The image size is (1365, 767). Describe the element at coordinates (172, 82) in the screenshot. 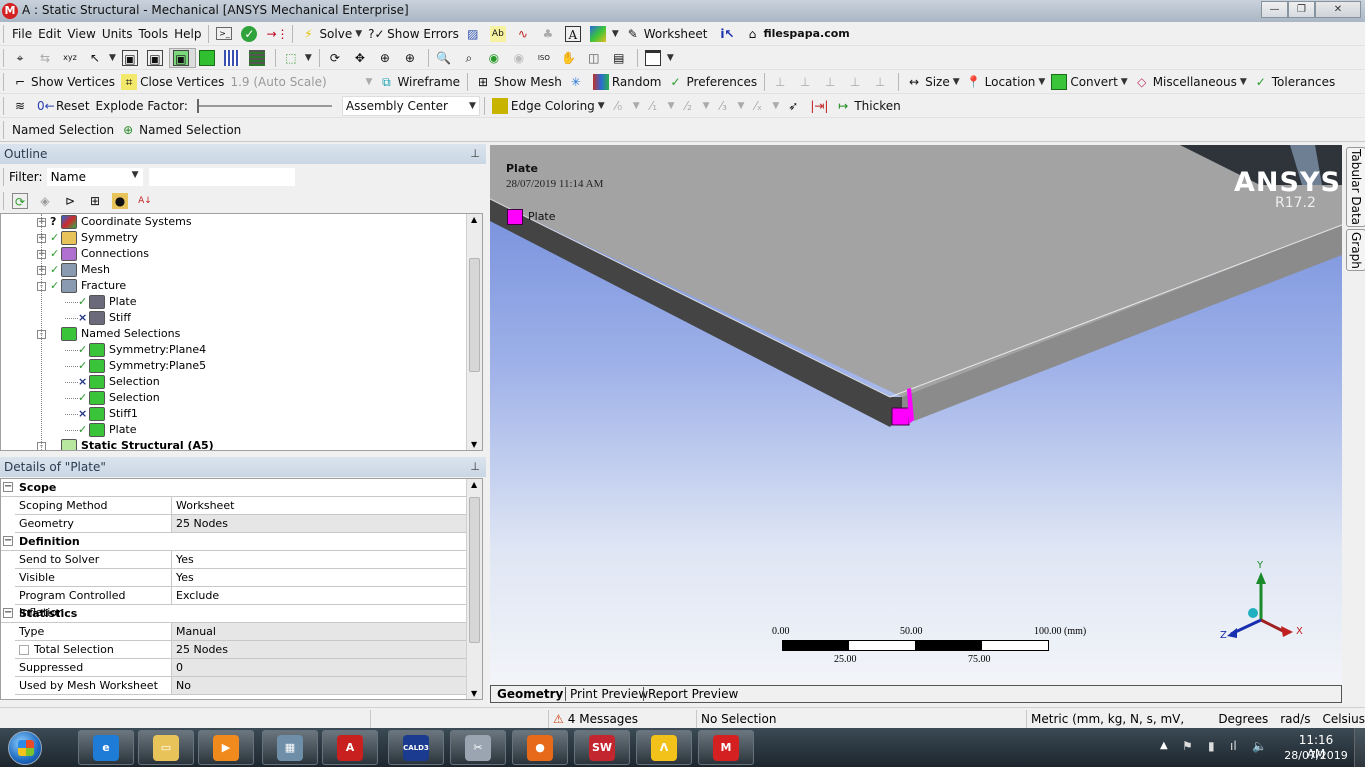

I see `close-vertices-button: ⌗ Close Vertices` at that location.